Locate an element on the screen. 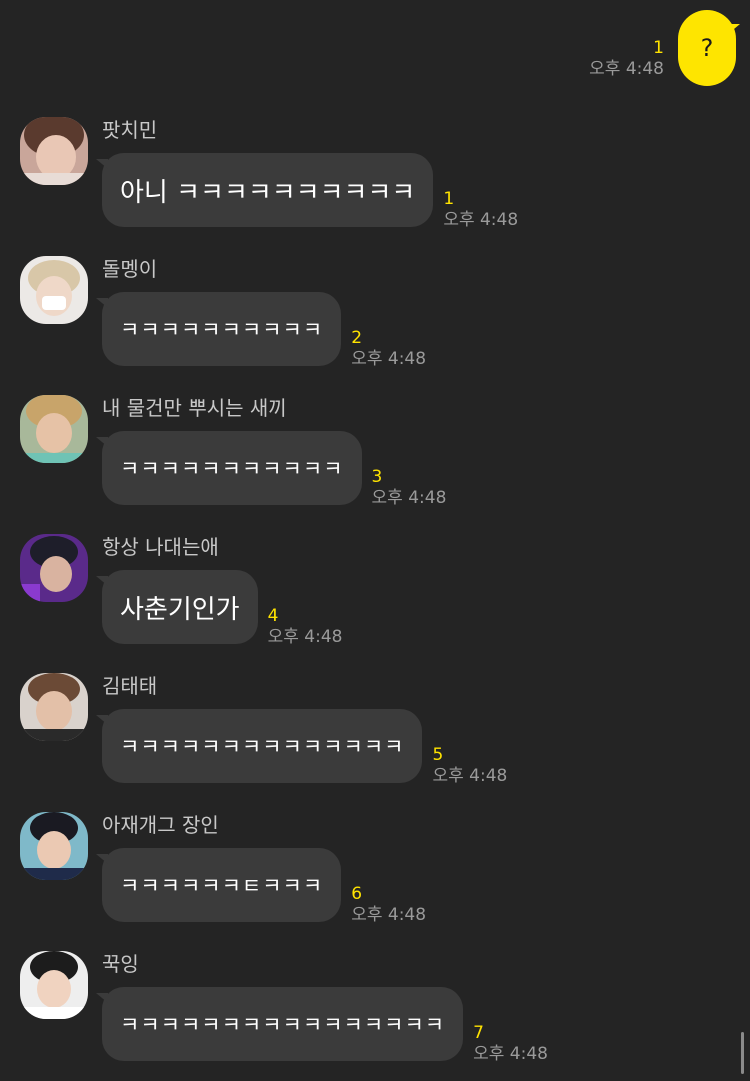 Image resolution: width=750 pixels, height=1081 pixels. chat-message: 꾹잉 ㅋㅋㅋㅋㅋㅋㅋㅋㅋㅋㅋㅋㅋㅋㅋㅋ 7 오후 4:48 is located at coordinates (375, 1016).